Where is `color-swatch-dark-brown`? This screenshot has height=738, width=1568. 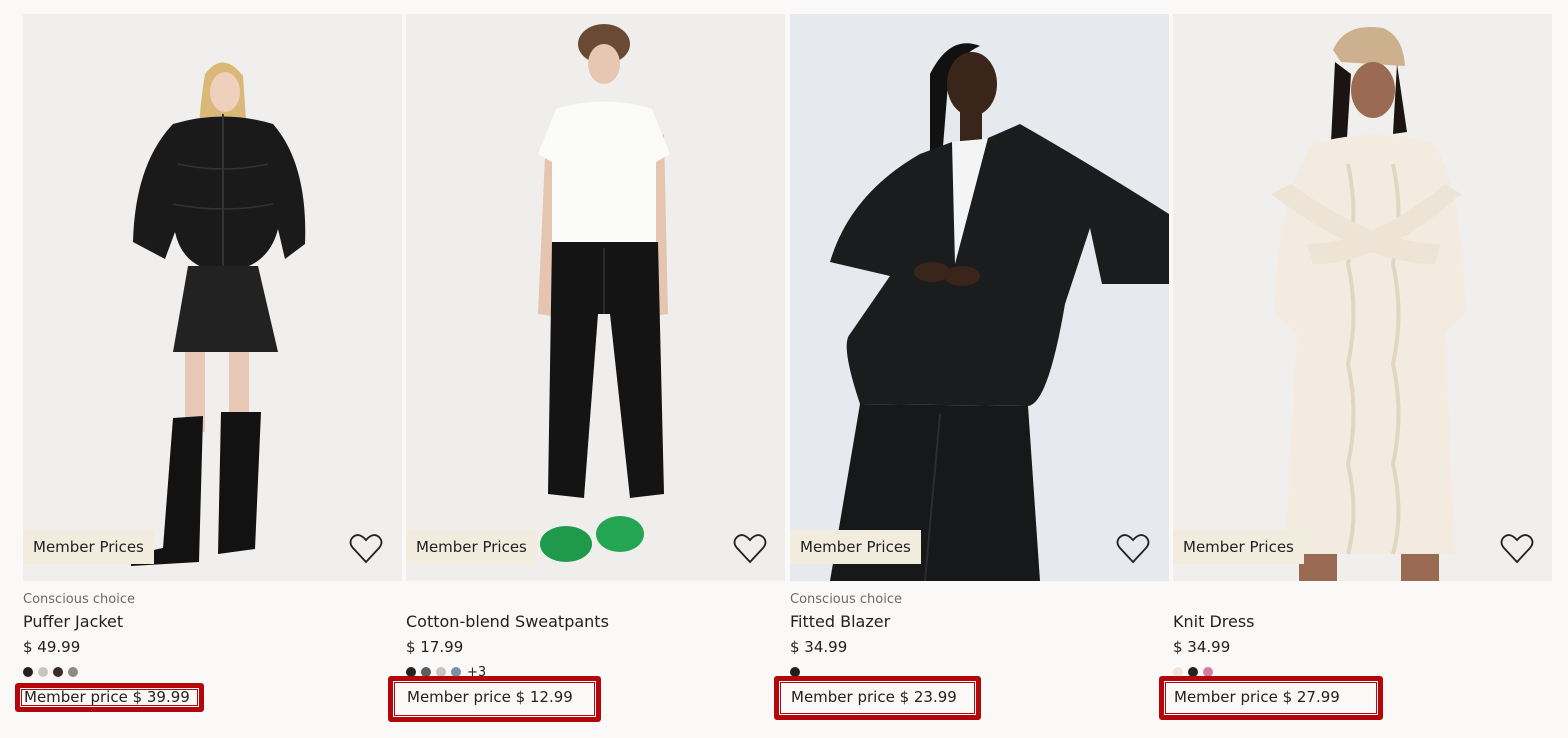
color-swatch-dark-brown is located at coordinates (58, 672).